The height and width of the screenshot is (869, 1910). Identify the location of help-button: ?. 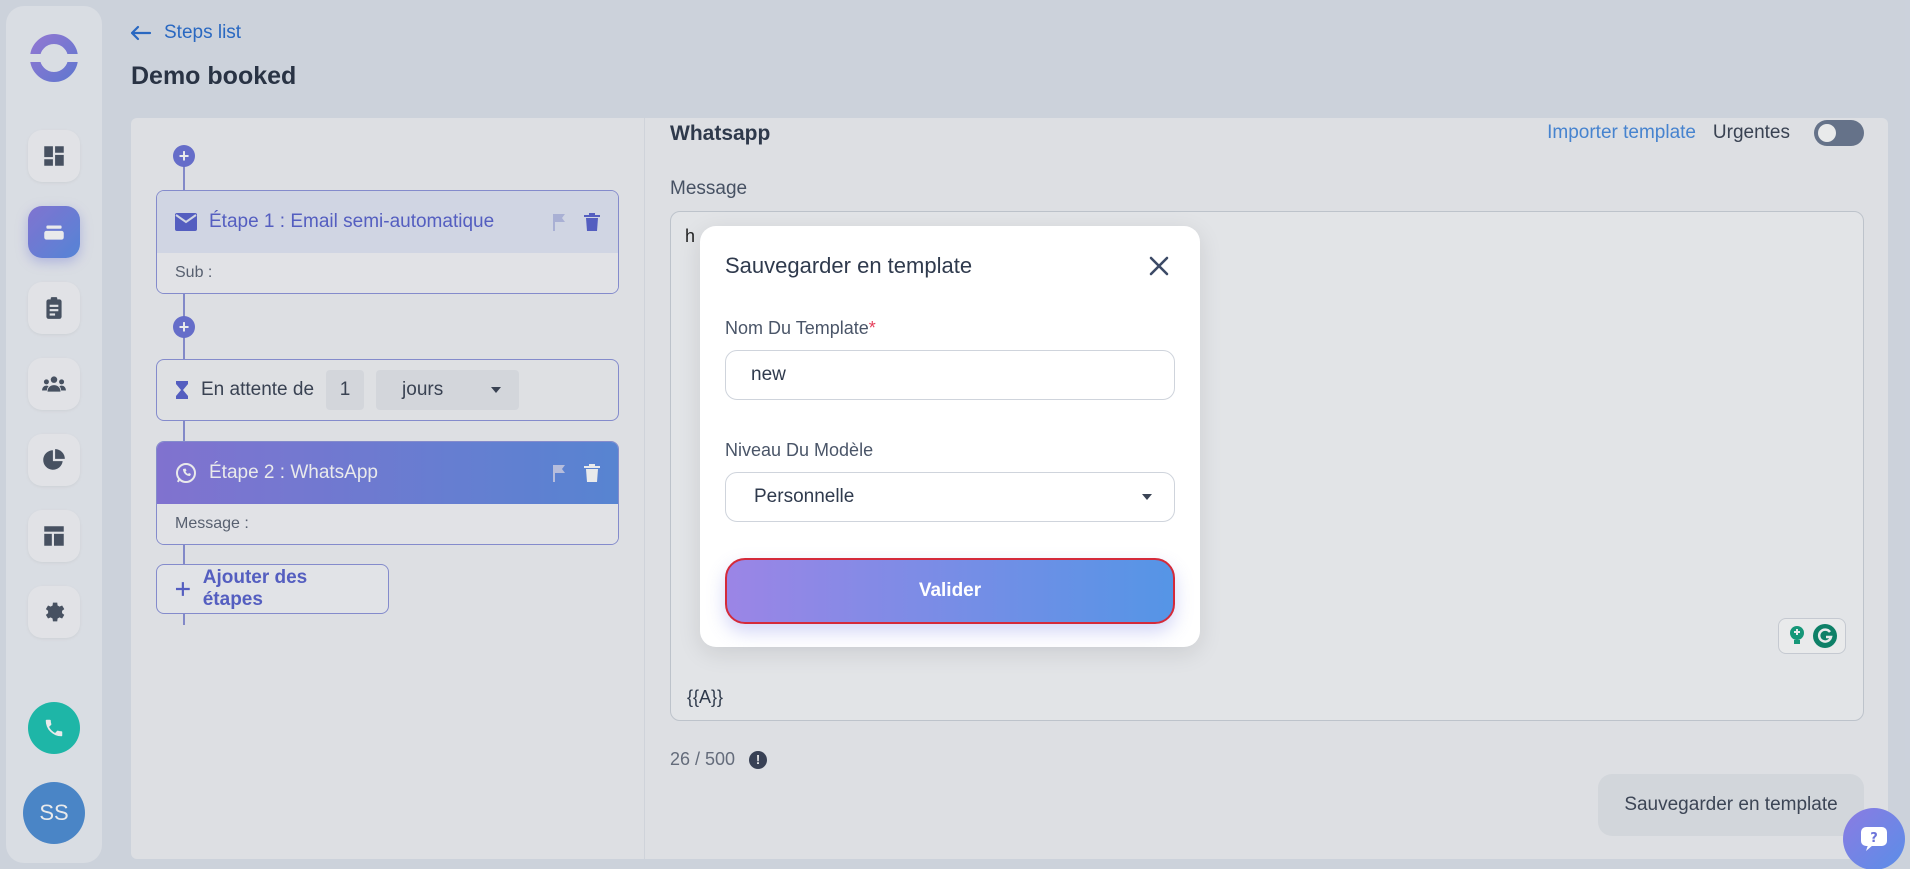
(1874, 838).